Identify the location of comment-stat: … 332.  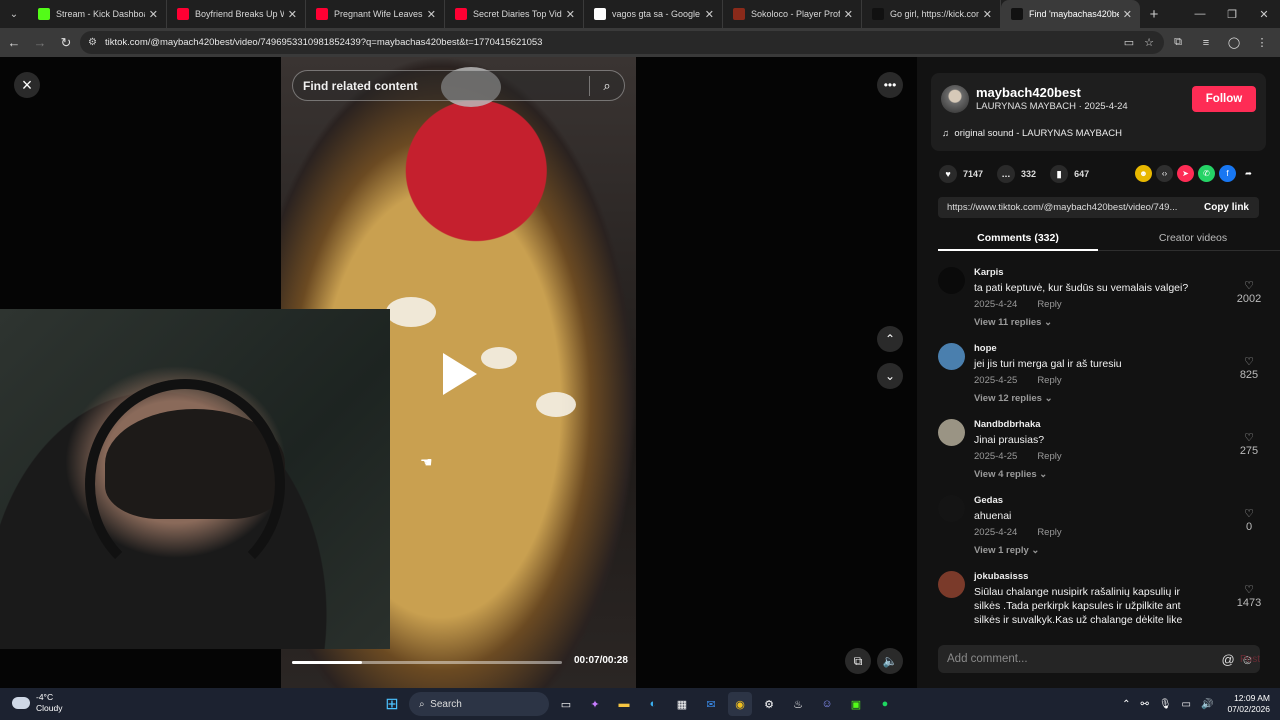
(1016, 174).